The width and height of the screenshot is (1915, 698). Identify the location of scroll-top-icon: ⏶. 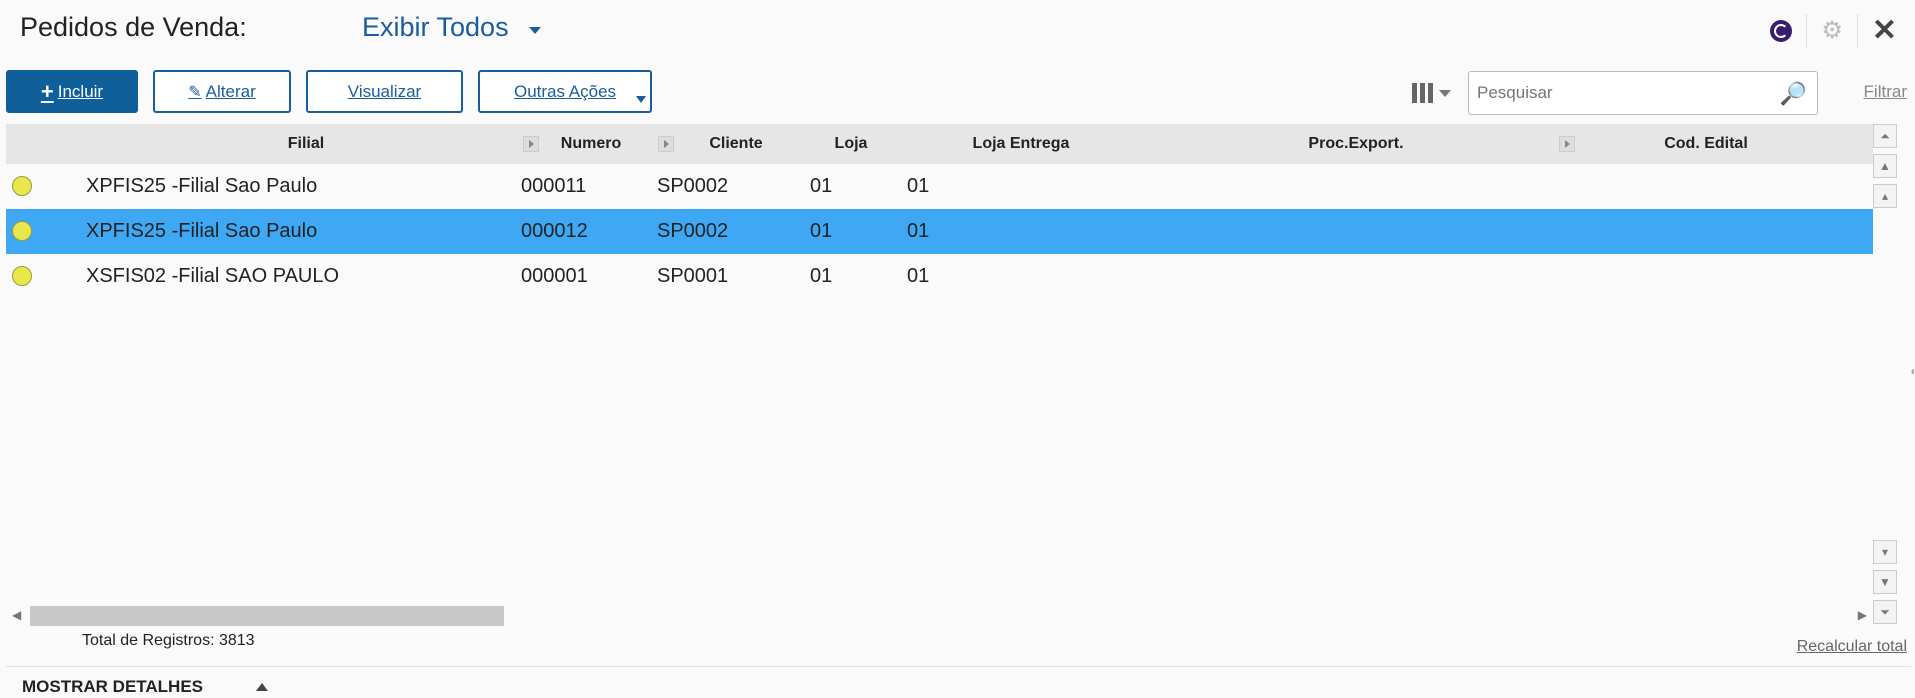
(1885, 136).